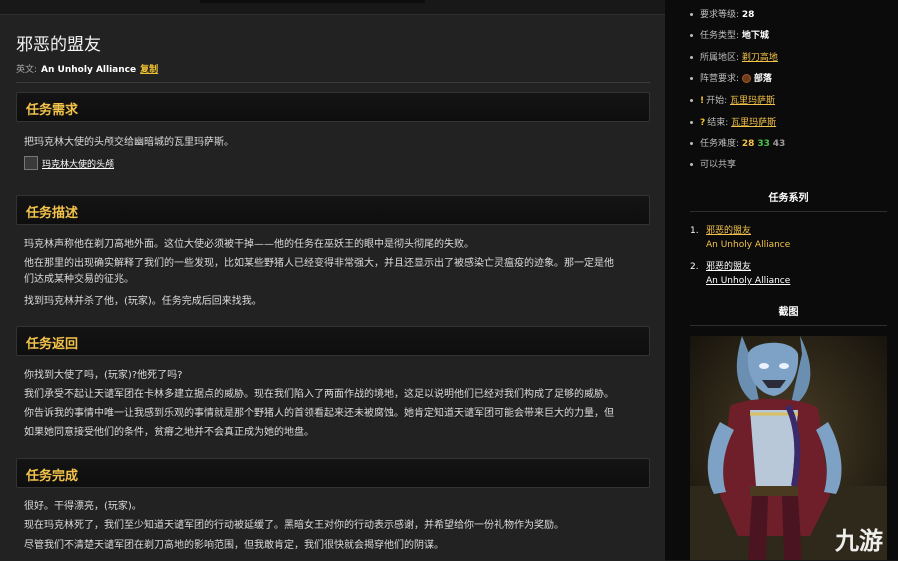  I want to click on info-label: 任务类型:, so click(720, 36).